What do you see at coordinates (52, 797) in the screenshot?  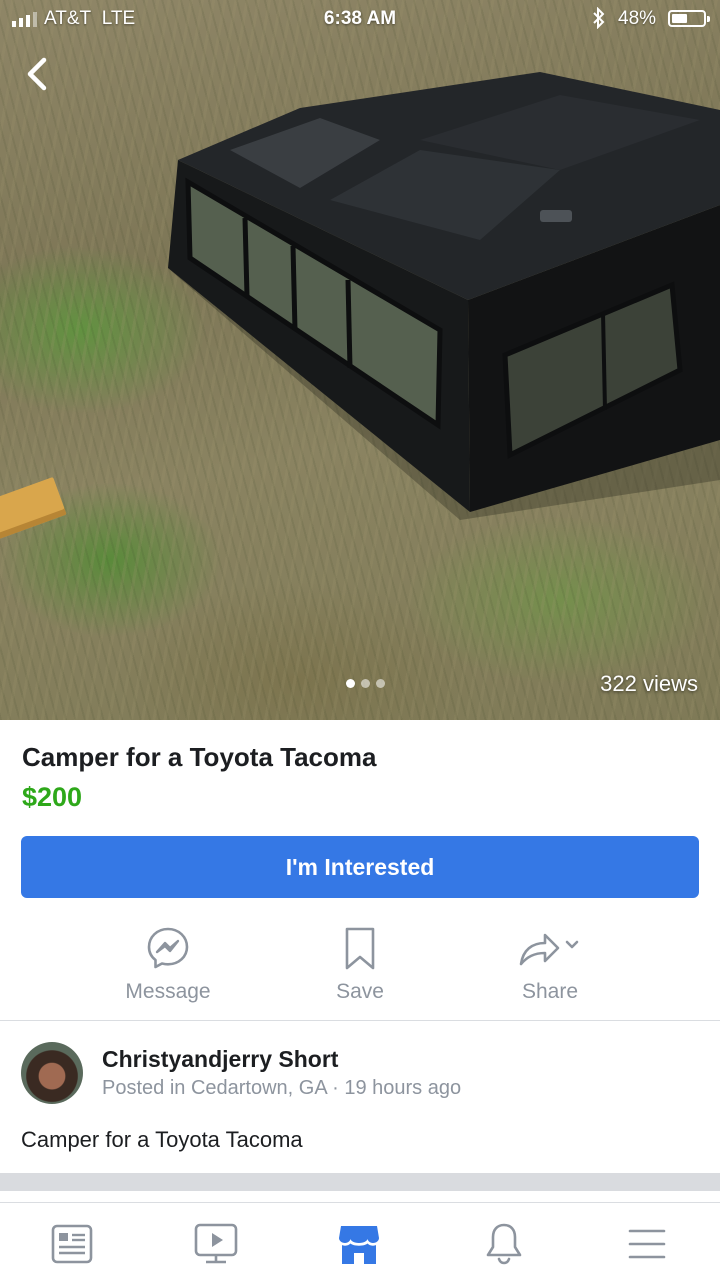 I see `listing-price: $200` at bounding box center [52, 797].